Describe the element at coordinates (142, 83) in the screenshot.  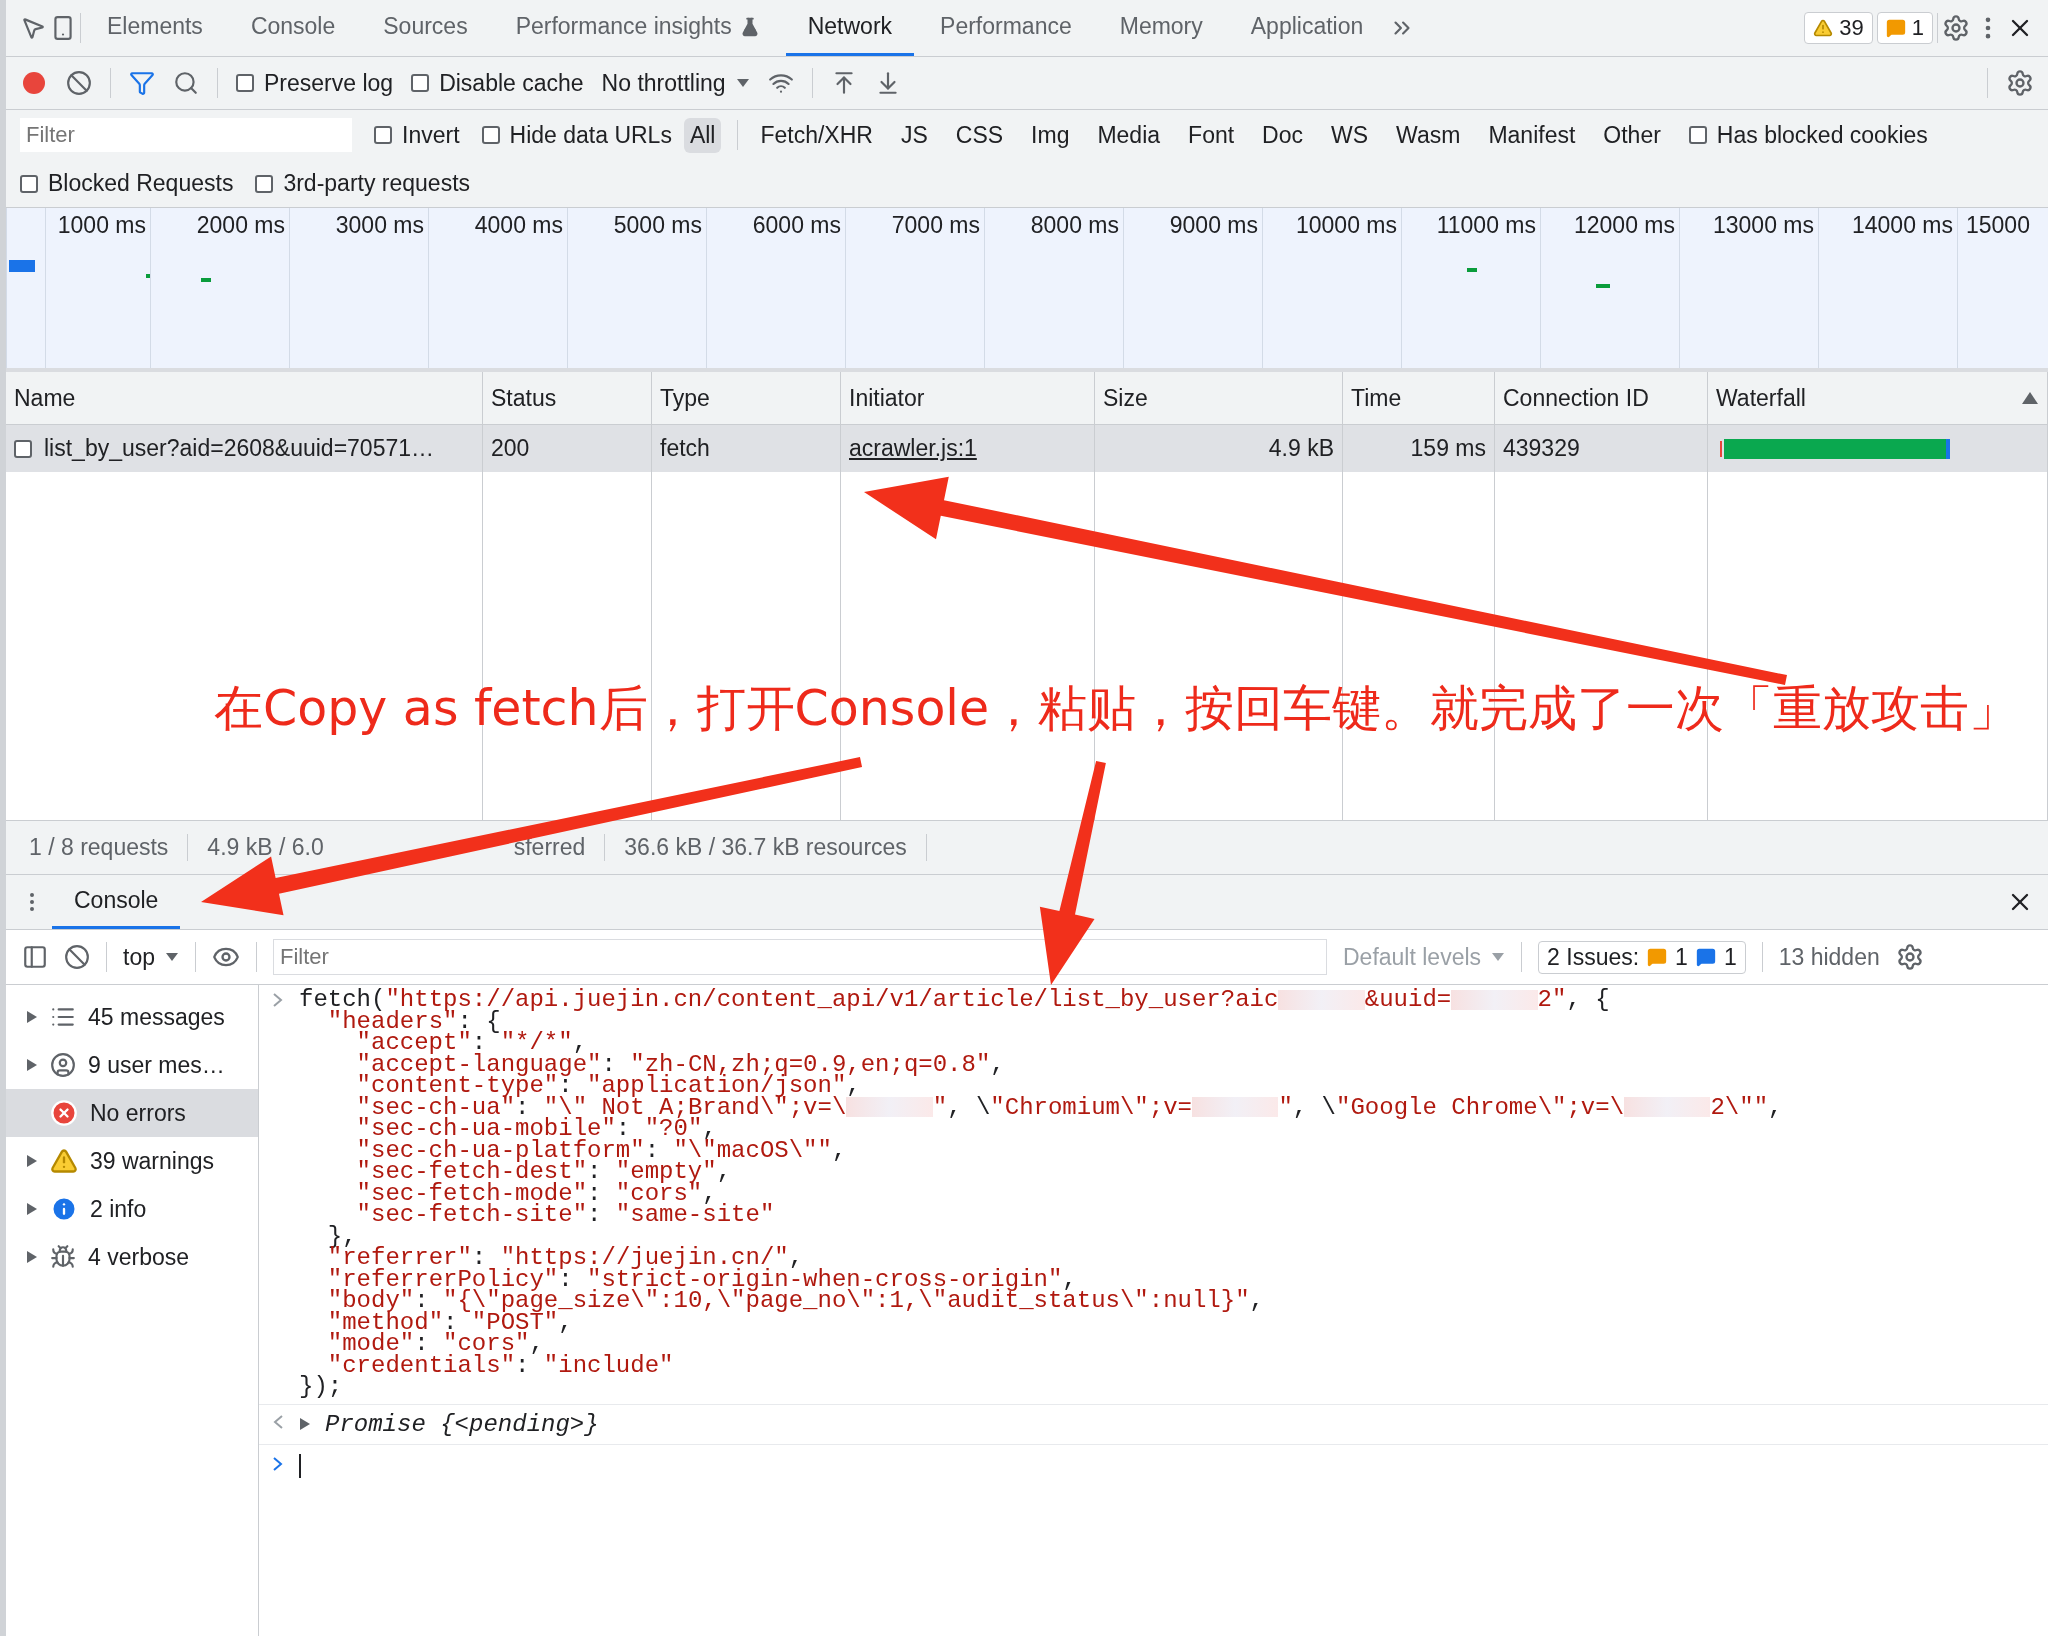
I see `filter-icon` at that location.